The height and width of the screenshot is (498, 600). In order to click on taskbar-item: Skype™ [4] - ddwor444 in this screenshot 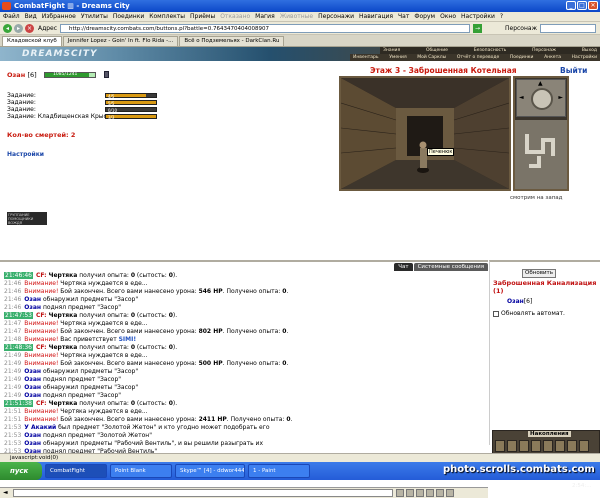, I will do `click(210, 471)`.